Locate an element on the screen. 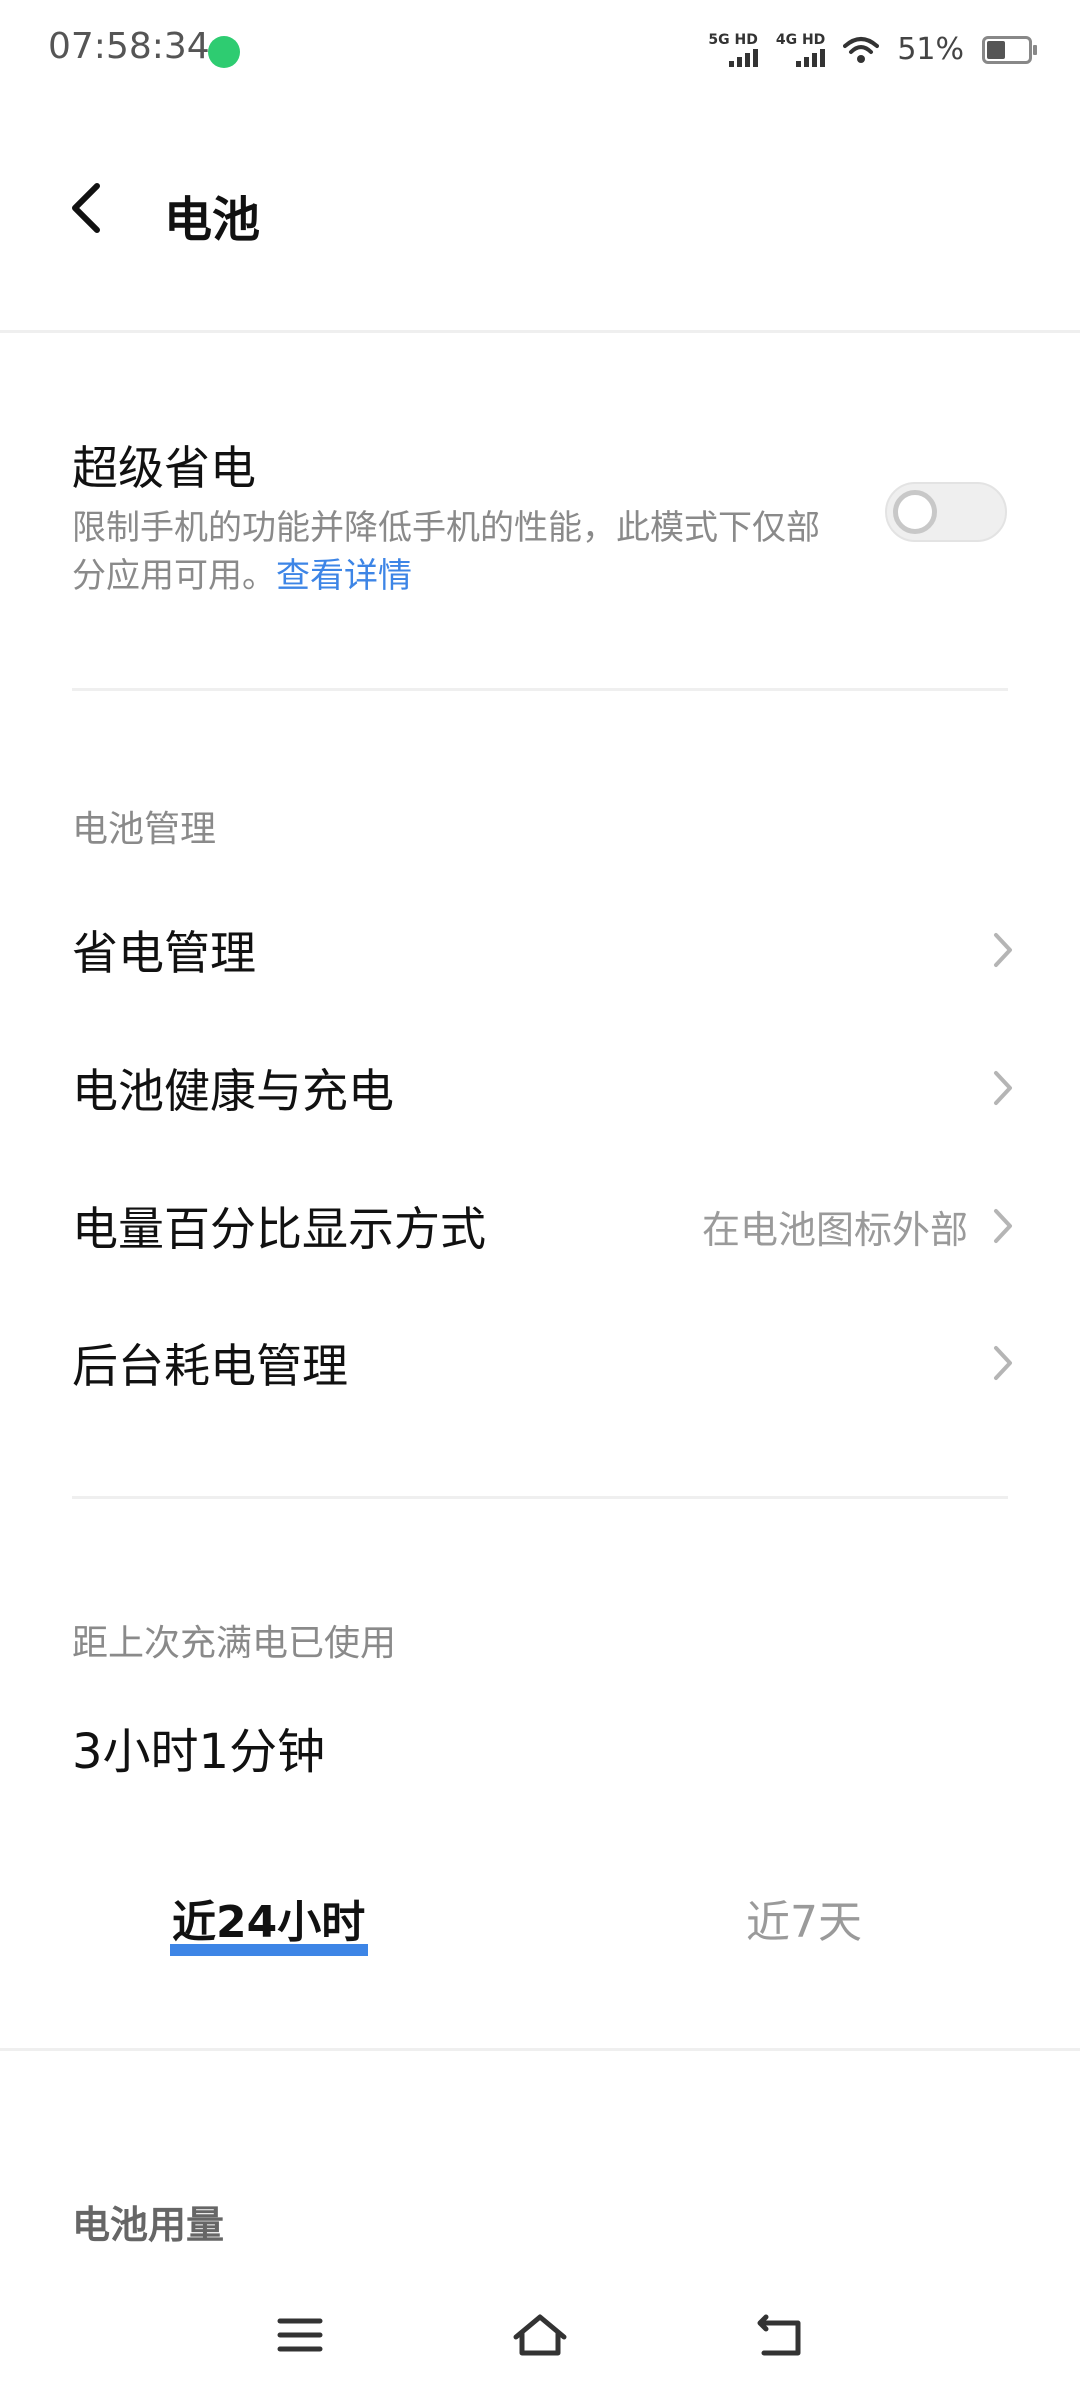  battery-management-header: 电池管理 is located at coordinates (144, 829).